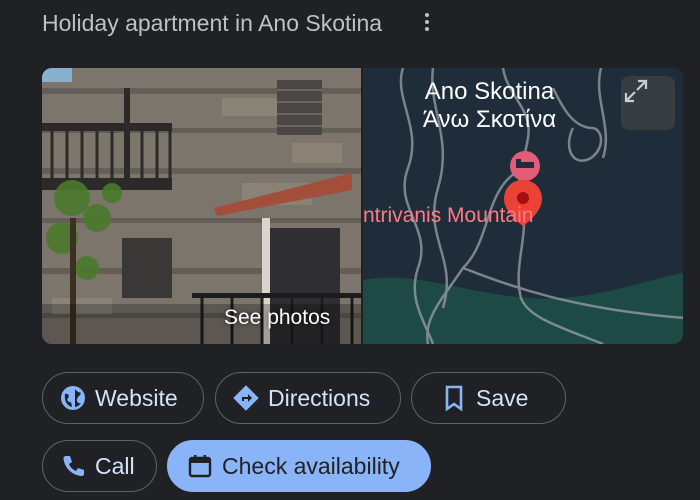 The height and width of the screenshot is (500, 700). Describe the element at coordinates (246, 398) in the screenshot. I see `directions-icon` at that location.